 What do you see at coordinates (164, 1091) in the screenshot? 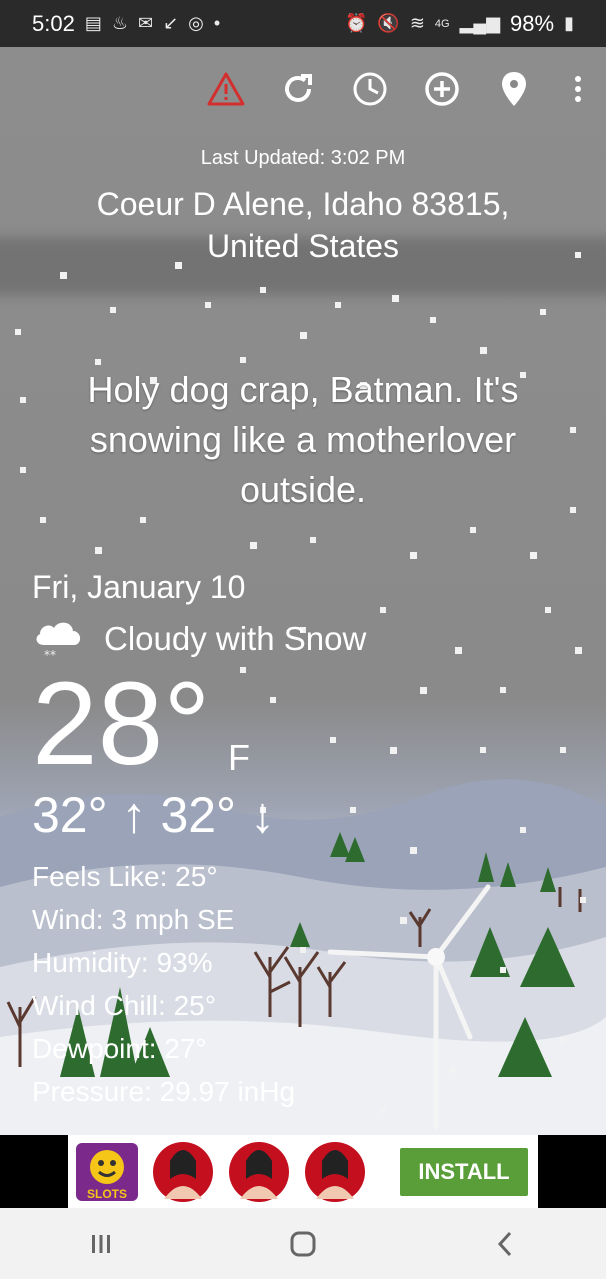
I see `pressure: Pressure: 29.97 inHg` at bounding box center [164, 1091].